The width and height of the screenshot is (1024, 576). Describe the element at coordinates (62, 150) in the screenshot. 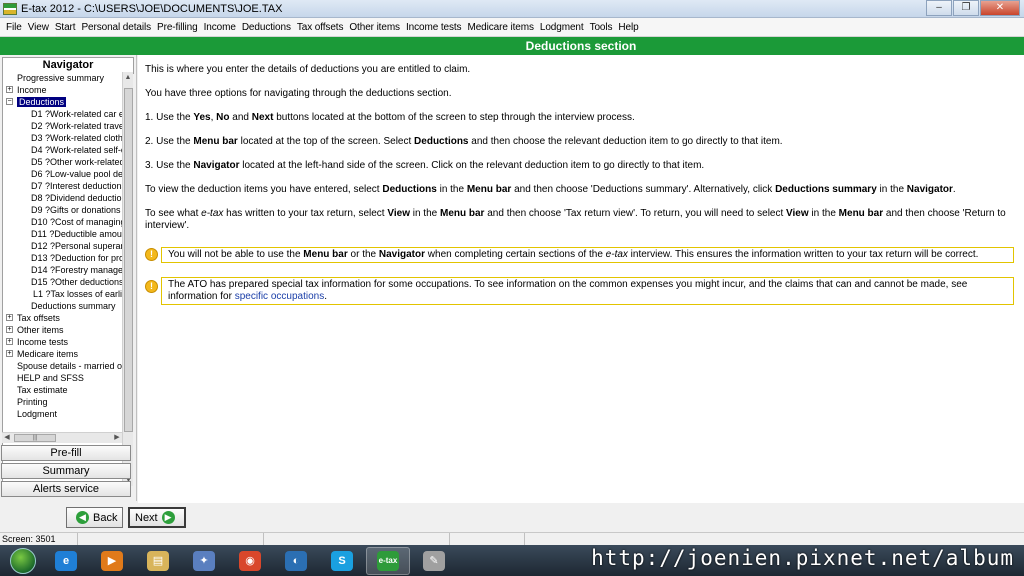

I see `navigator-item: D4 ?Work-related self-ed` at that location.